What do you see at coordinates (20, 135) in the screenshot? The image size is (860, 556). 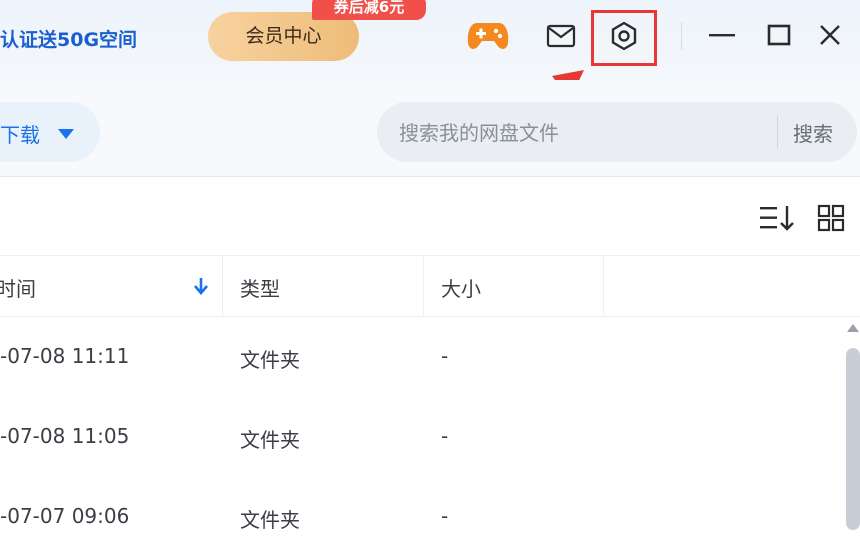 I see `download-label: 下载` at bounding box center [20, 135].